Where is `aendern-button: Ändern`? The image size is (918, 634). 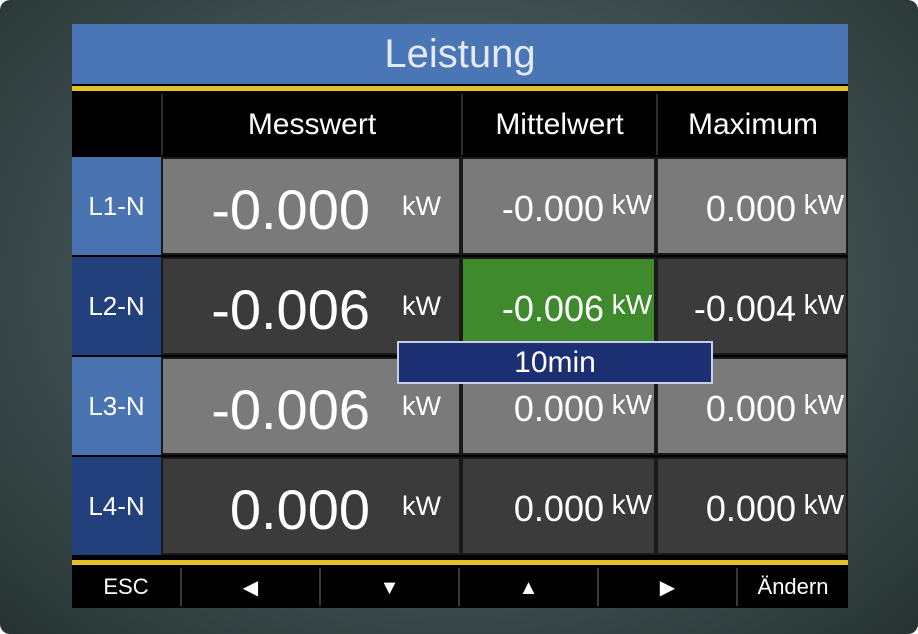
aendern-button: Ändern is located at coordinates (793, 587).